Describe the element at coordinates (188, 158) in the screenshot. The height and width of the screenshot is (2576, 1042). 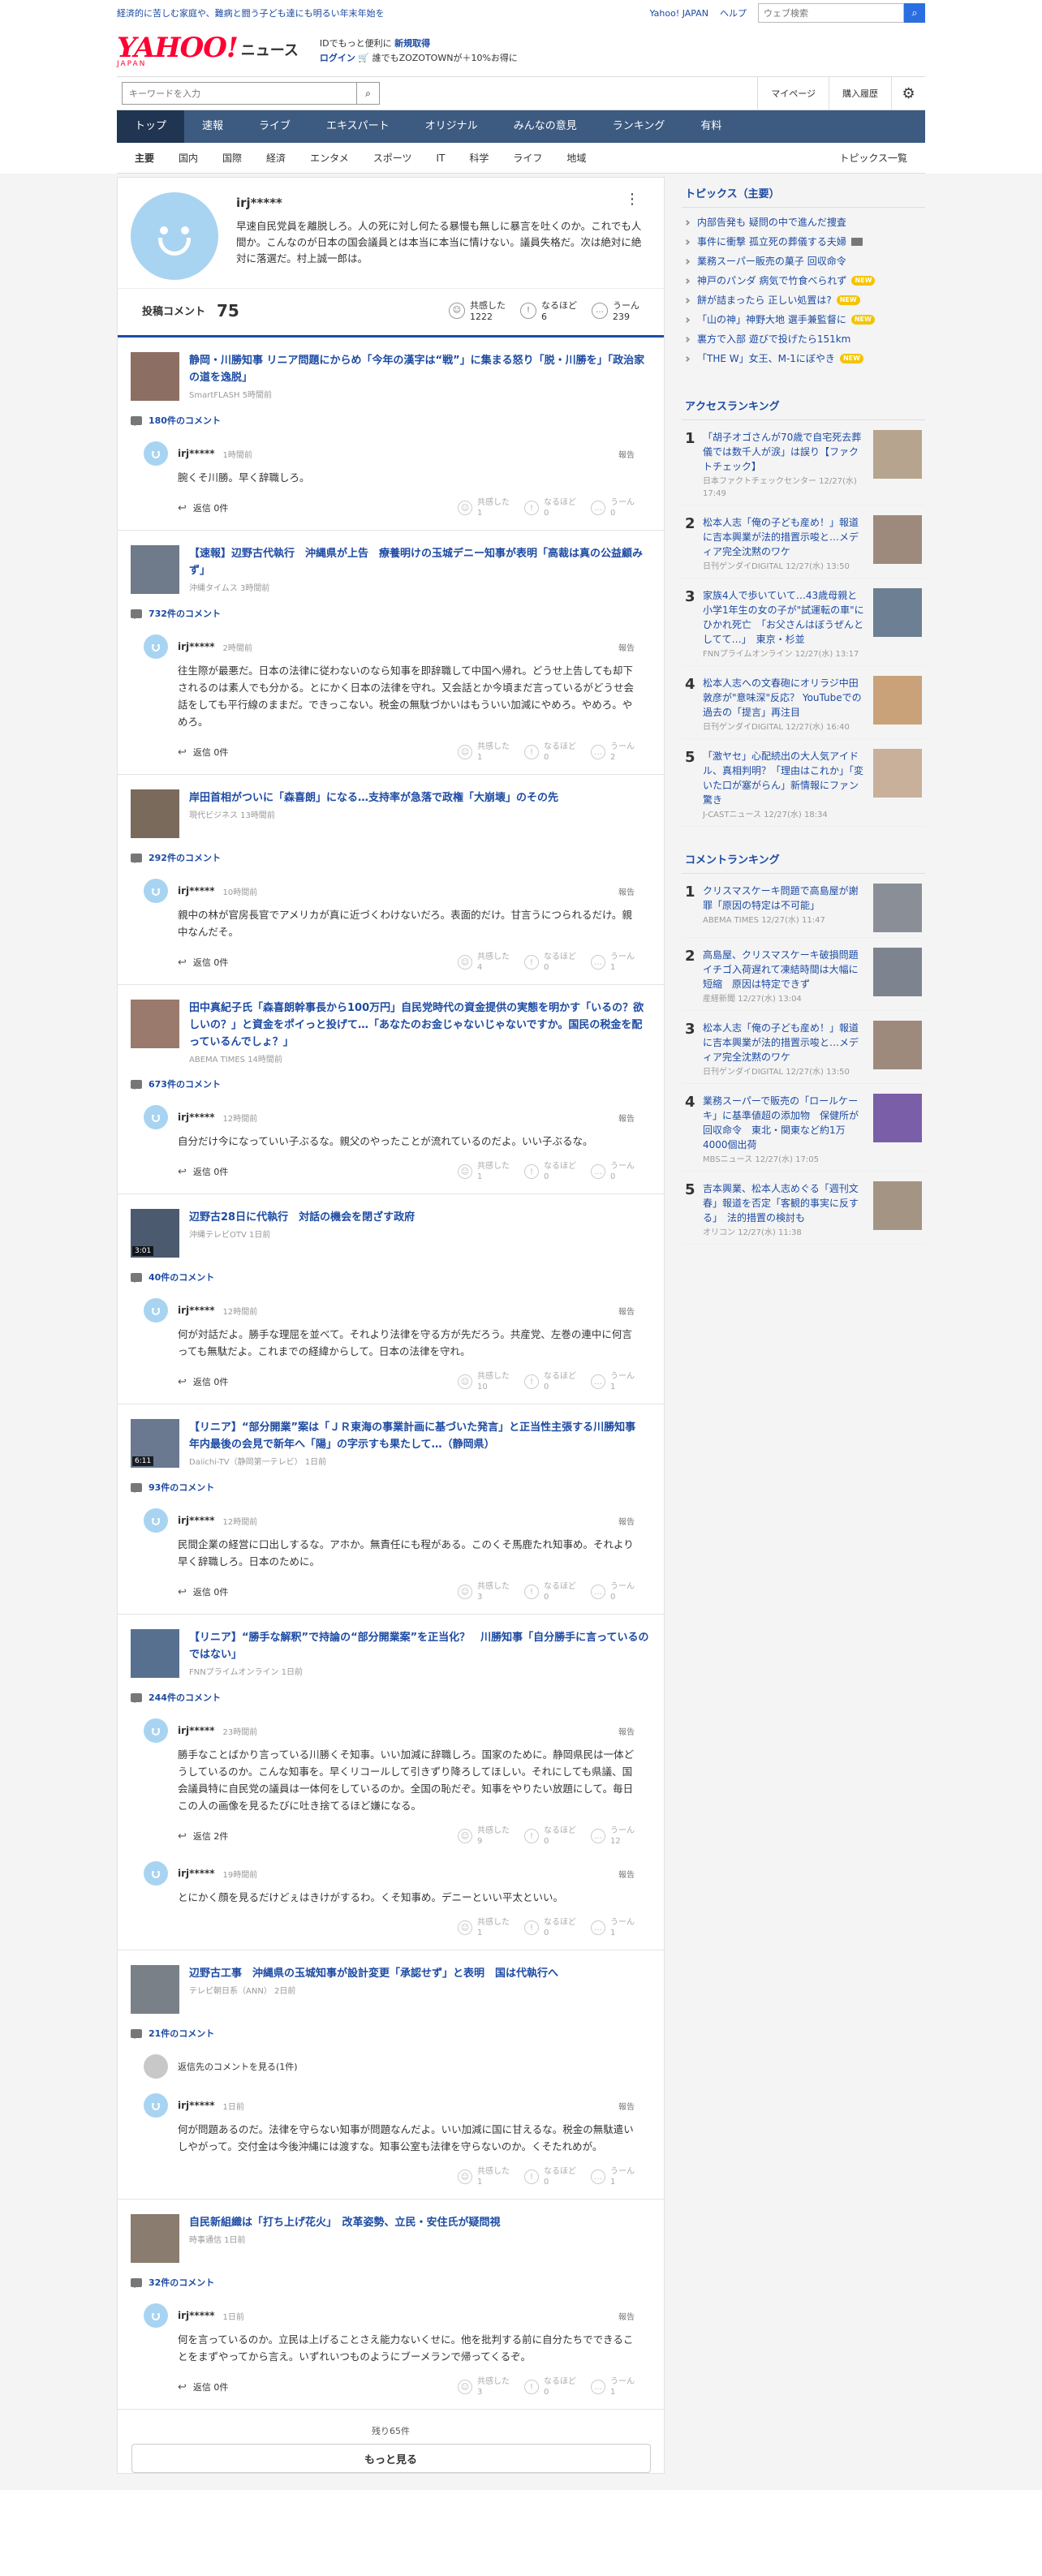
I see `subnav-item: 国内` at that location.